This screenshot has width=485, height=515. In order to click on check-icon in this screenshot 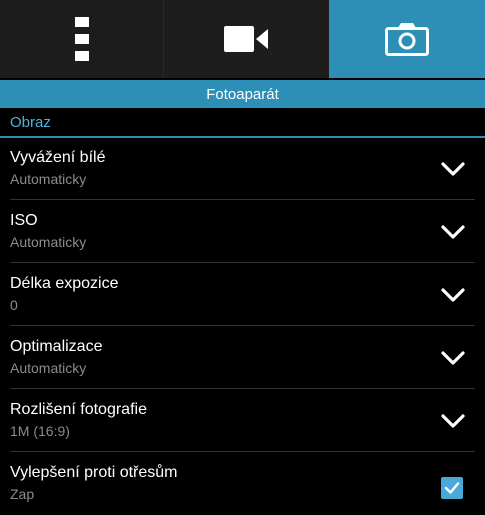, I will do `click(452, 488)`.